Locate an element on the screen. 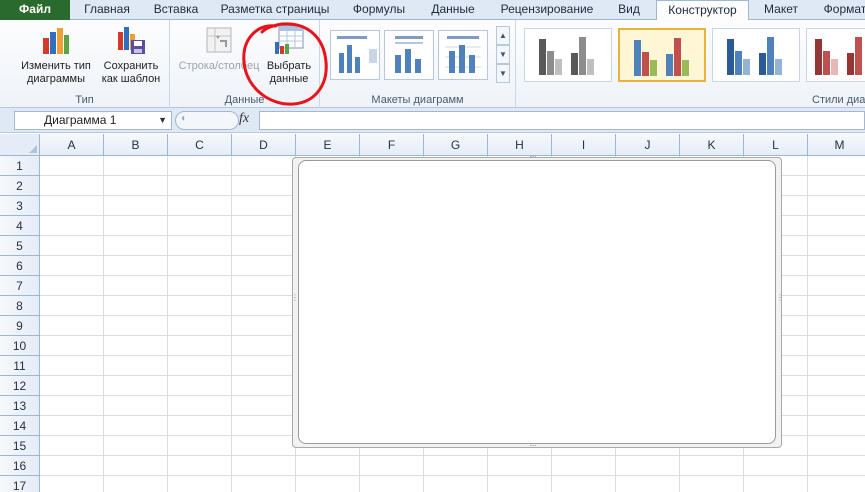 Image resolution: width=865 pixels, height=492 pixels. formula-input is located at coordinates (562, 120).